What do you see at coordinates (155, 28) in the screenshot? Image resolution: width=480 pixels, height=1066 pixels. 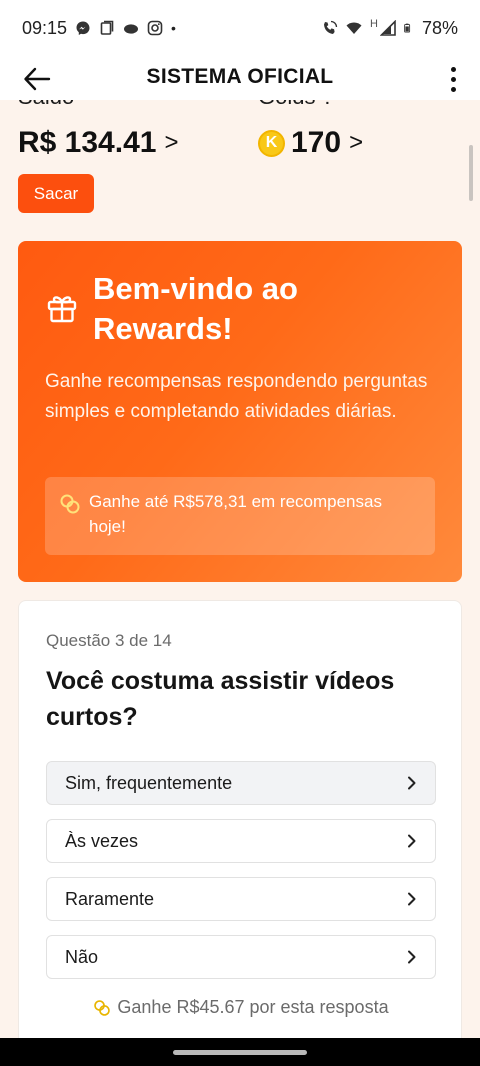 I see `instagram-icon` at bounding box center [155, 28].